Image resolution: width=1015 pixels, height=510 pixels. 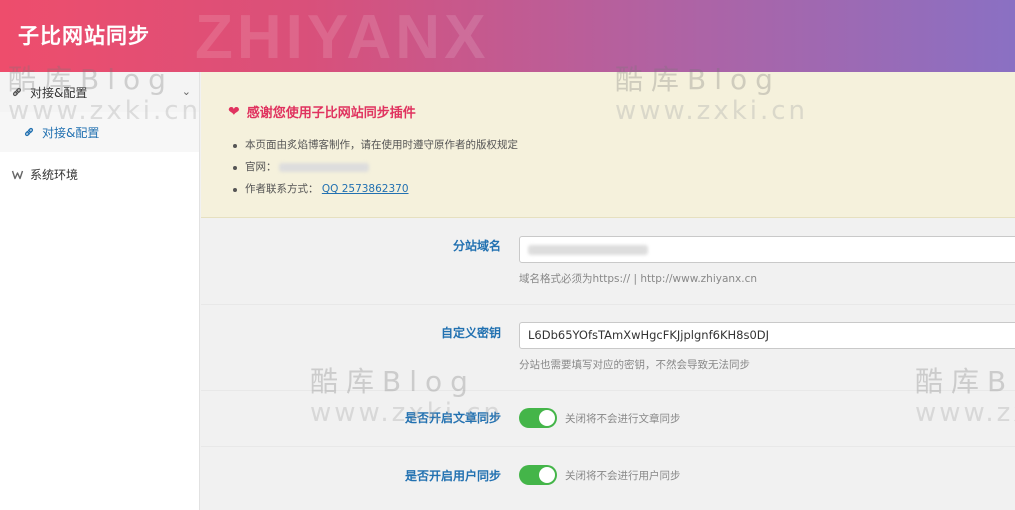 What do you see at coordinates (767, 249) in the screenshot?
I see `domain-input` at bounding box center [767, 249].